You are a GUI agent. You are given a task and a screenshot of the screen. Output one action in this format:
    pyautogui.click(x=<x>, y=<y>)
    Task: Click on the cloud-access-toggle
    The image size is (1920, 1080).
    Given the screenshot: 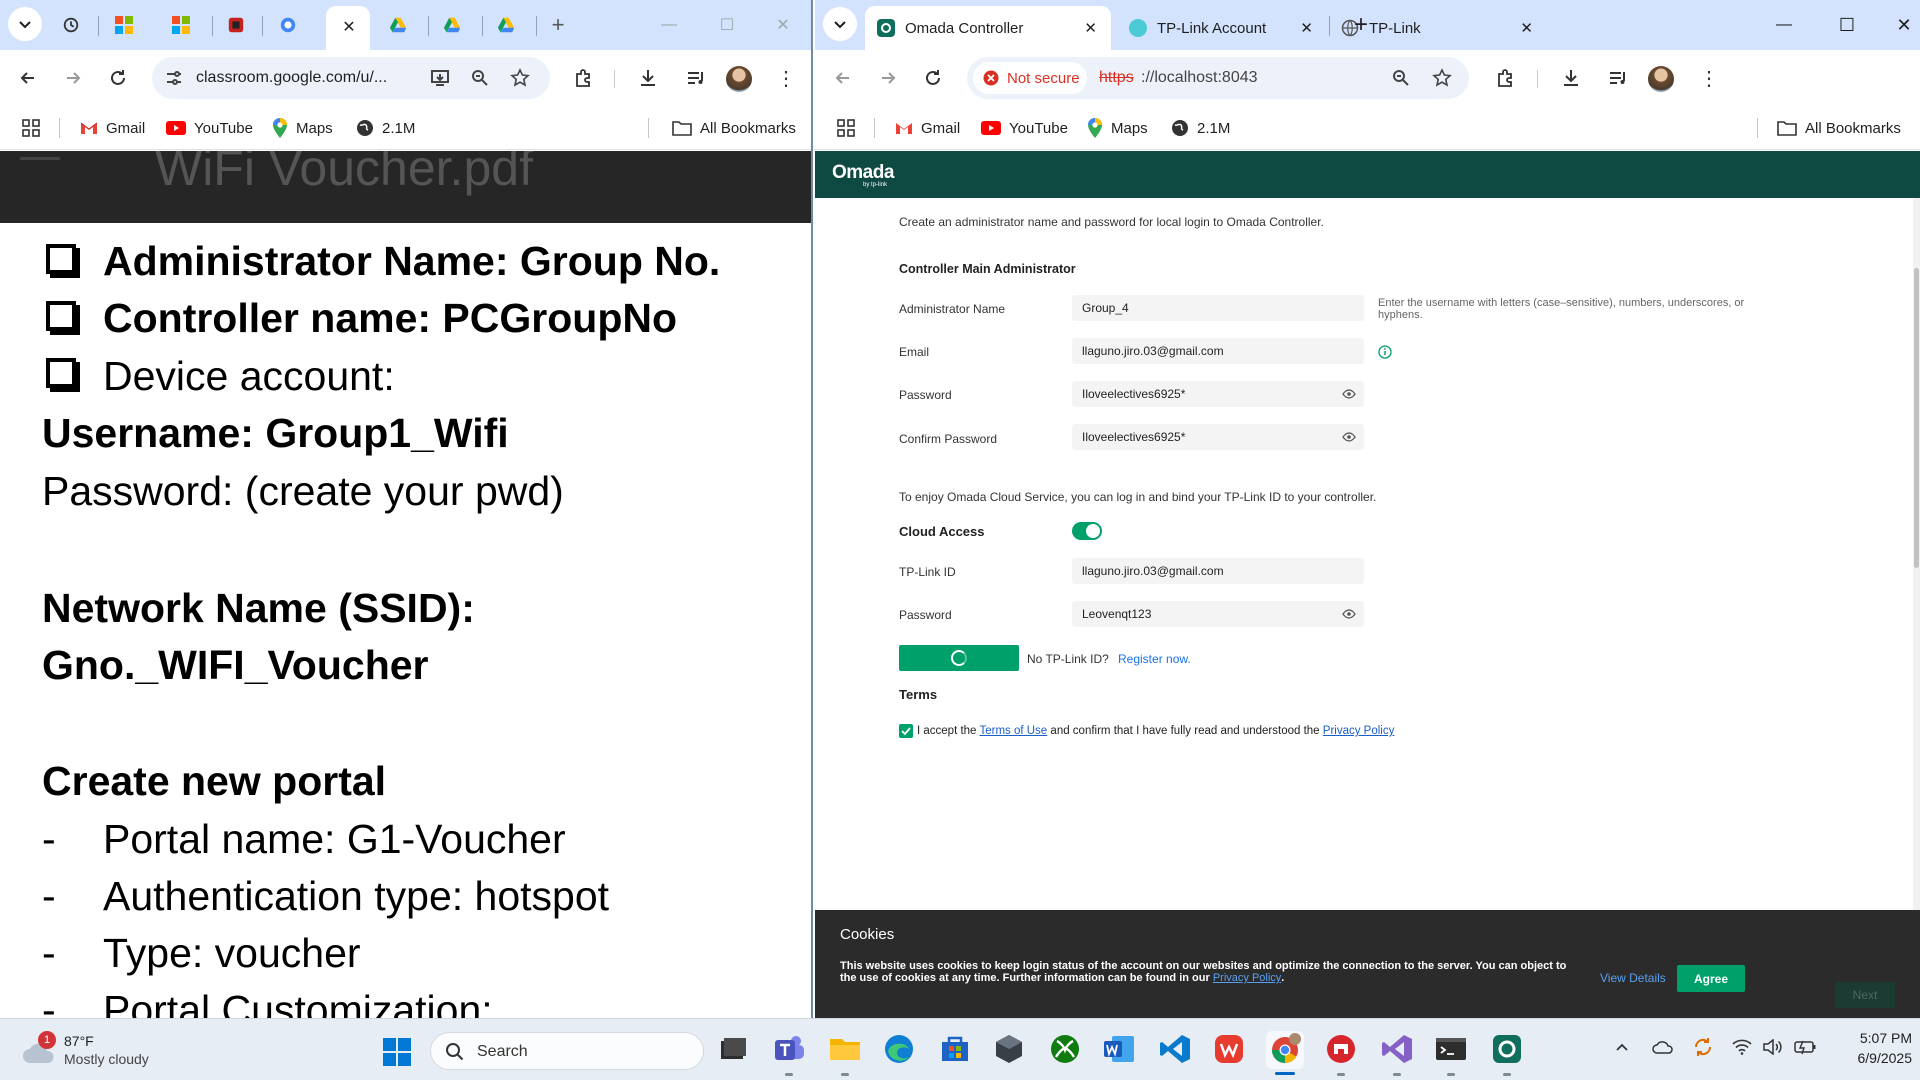 What is the action you would take?
    pyautogui.click(x=1087, y=531)
    